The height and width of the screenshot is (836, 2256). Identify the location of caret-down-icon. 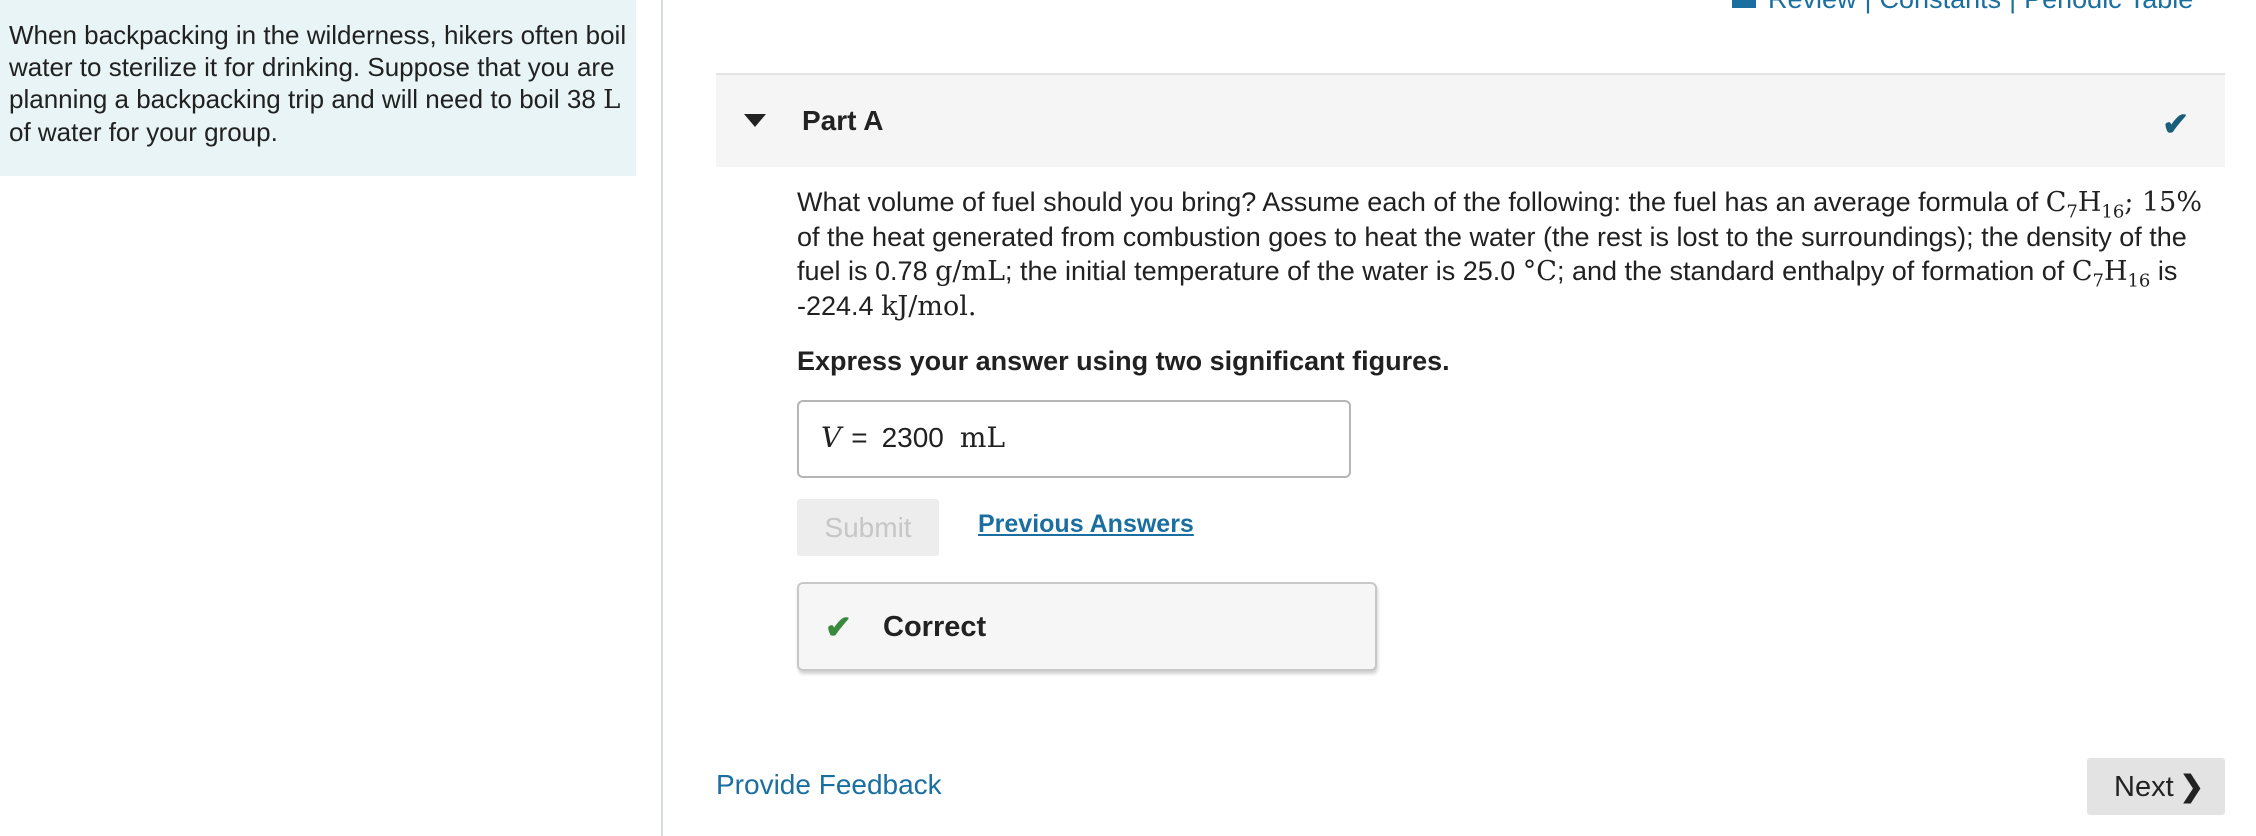
(755, 120).